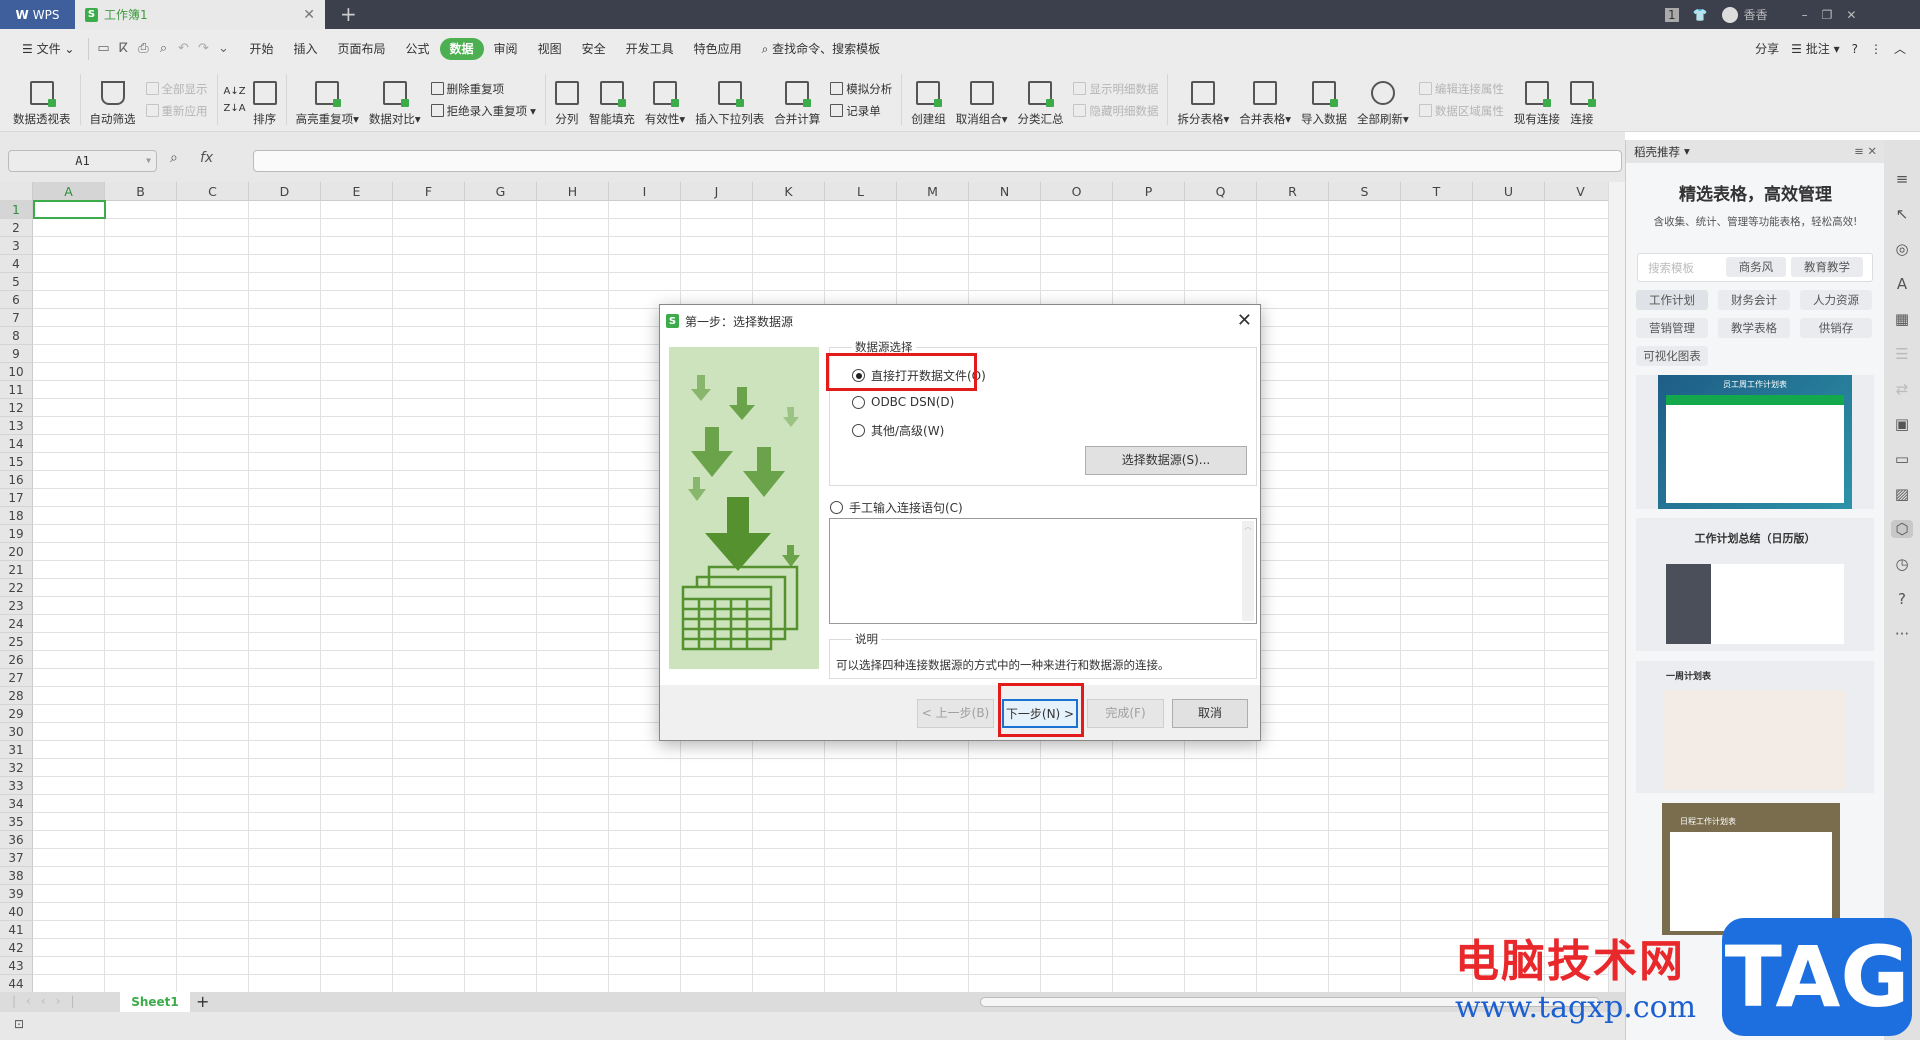 This screenshot has width=1920, height=1040. What do you see at coordinates (1729, 14) in the screenshot?
I see `avatar` at bounding box center [1729, 14].